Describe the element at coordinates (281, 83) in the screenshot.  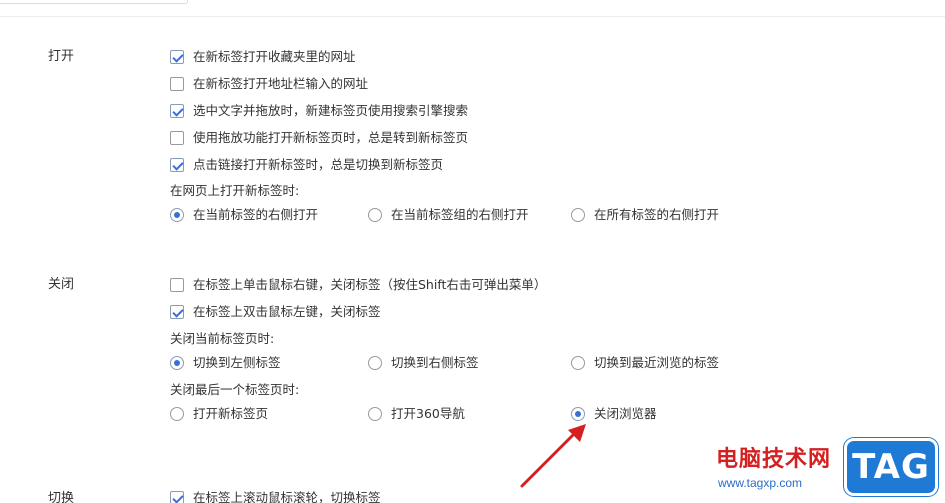
I see `option-label: 在新标签打开地址栏输入的网址` at that location.